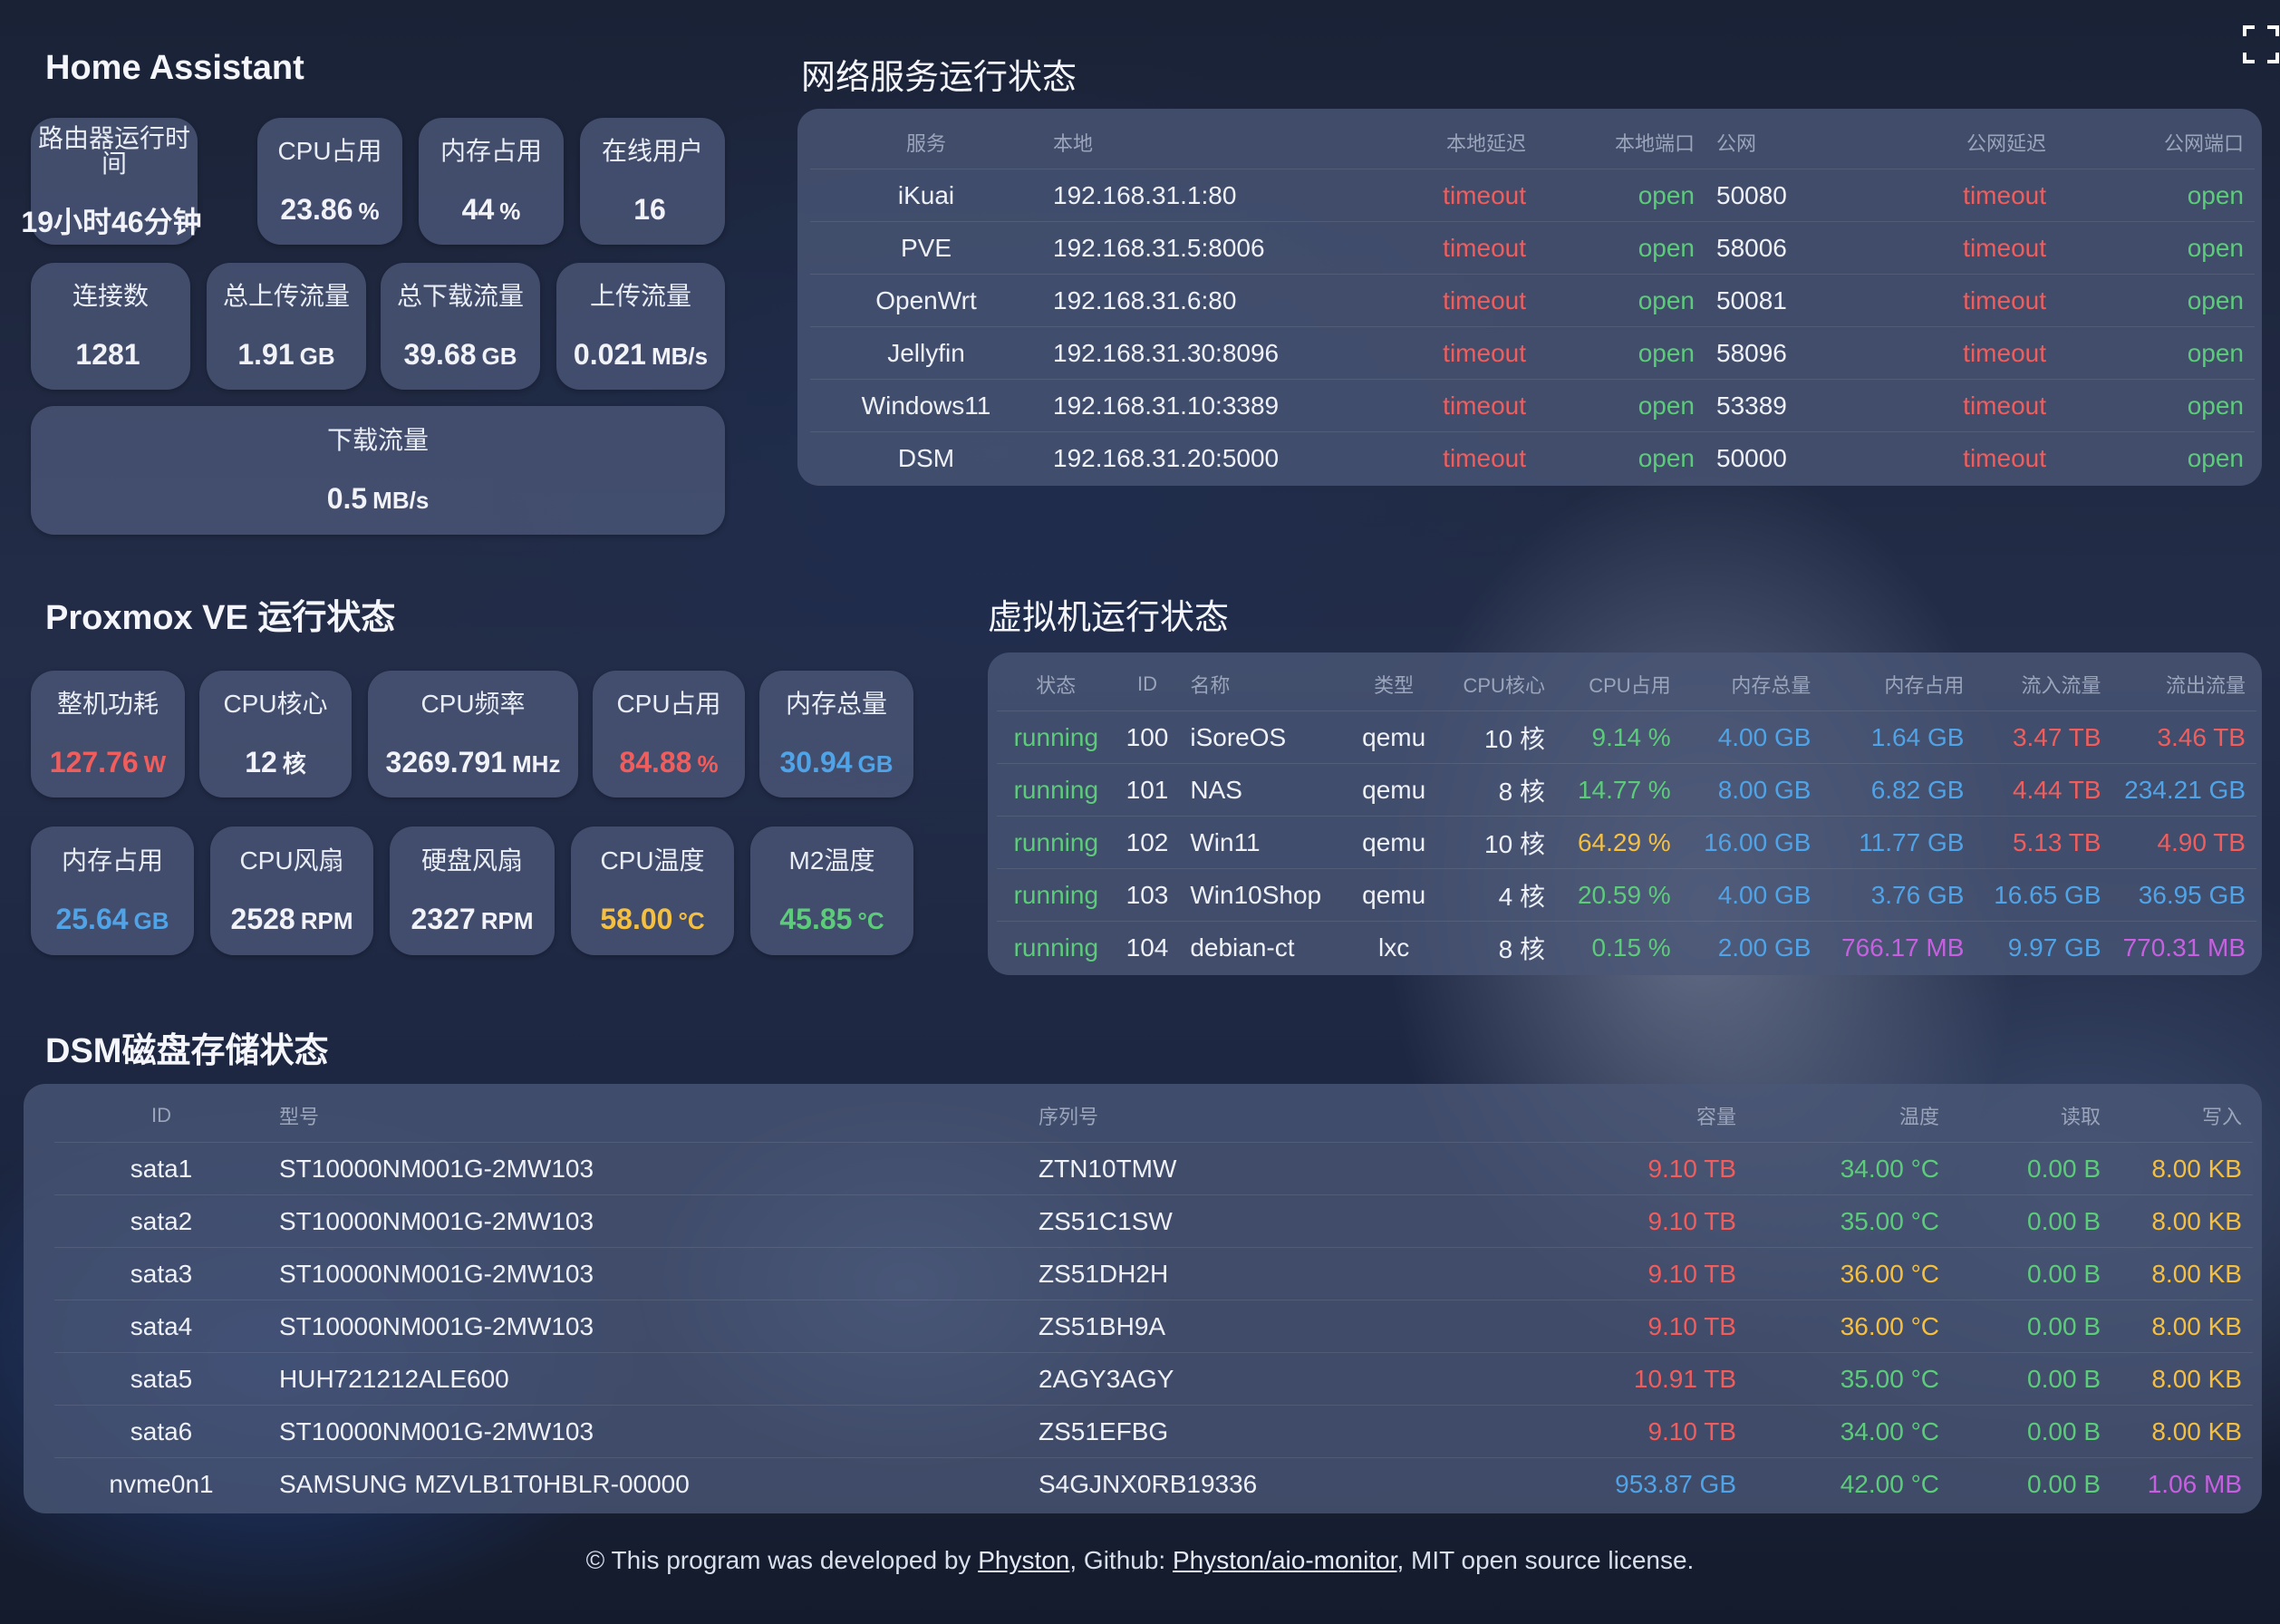 Image resolution: width=2280 pixels, height=1624 pixels. Describe the element at coordinates (2184, 895) in the screenshot. I see `cell-net-out: 36.95 GB` at that location.